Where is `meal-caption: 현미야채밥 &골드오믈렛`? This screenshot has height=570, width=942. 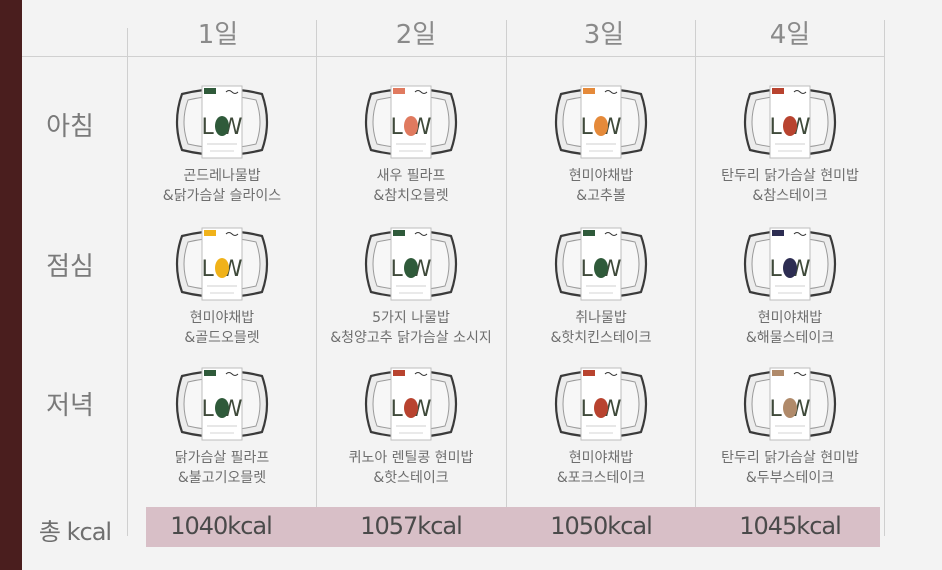 meal-caption: 현미야채밥 &골드오믈렛 is located at coordinates (221, 328).